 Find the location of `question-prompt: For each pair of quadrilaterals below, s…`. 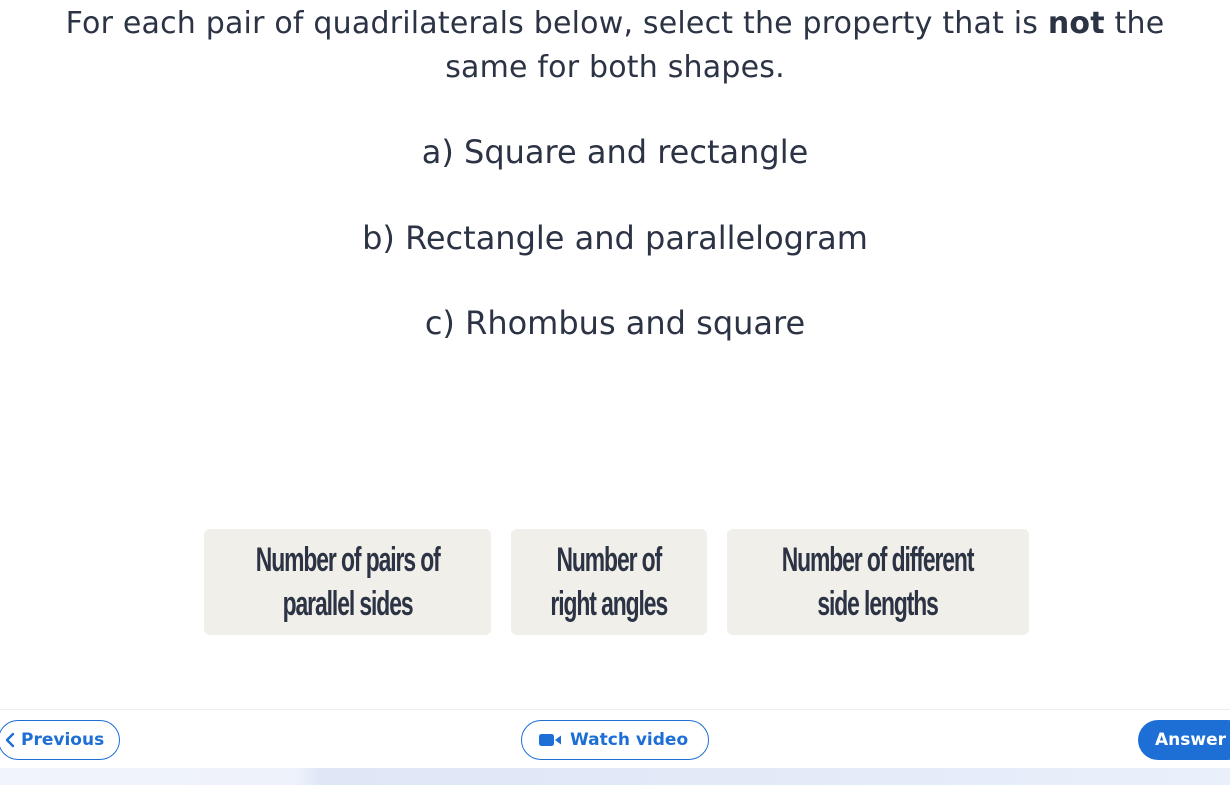

question-prompt: For each pair of quadrilaterals below, s… is located at coordinates (615, 46).